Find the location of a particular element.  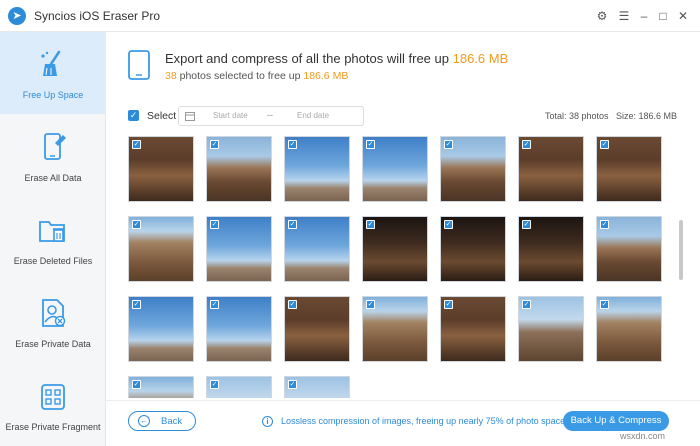

selected-size: 186.6 MB is located at coordinates (326, 76).